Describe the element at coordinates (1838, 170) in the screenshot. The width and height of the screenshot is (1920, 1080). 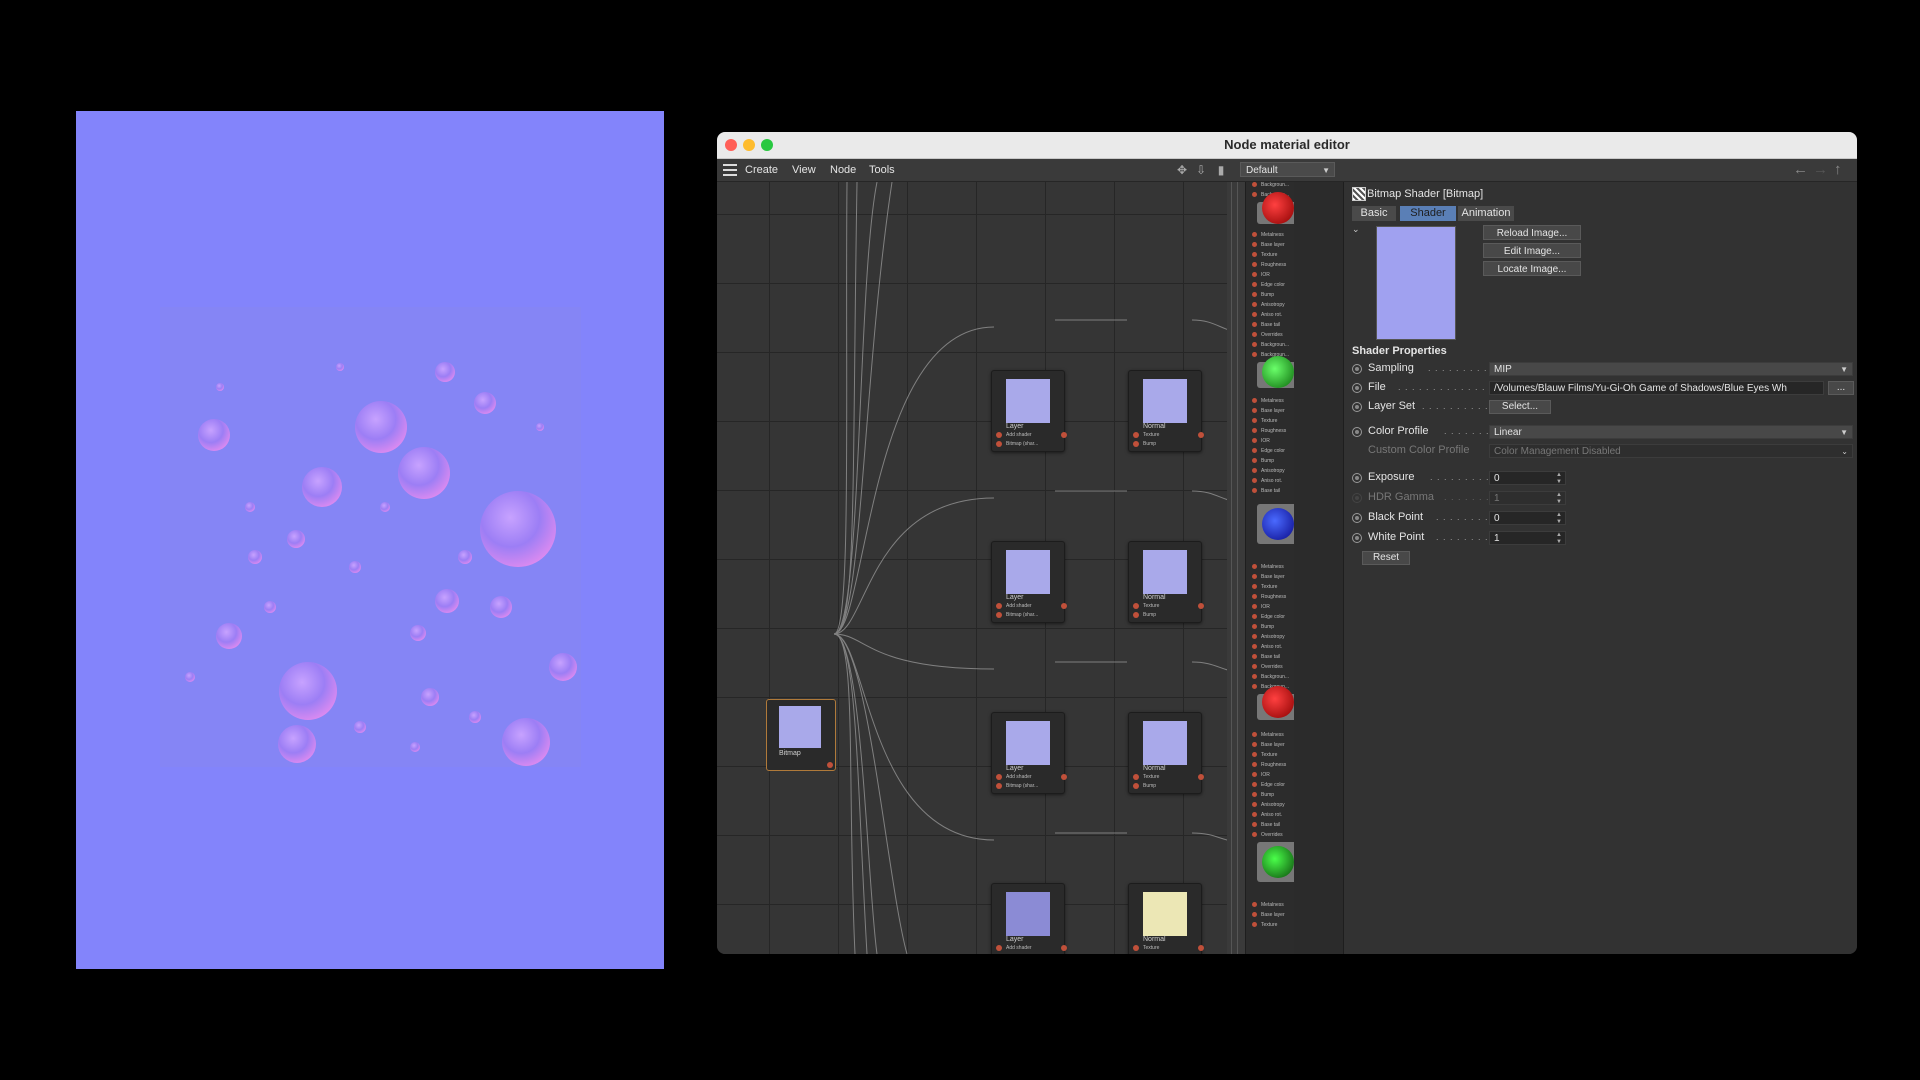
I see `up-arrow-icon: ↑` at that location.